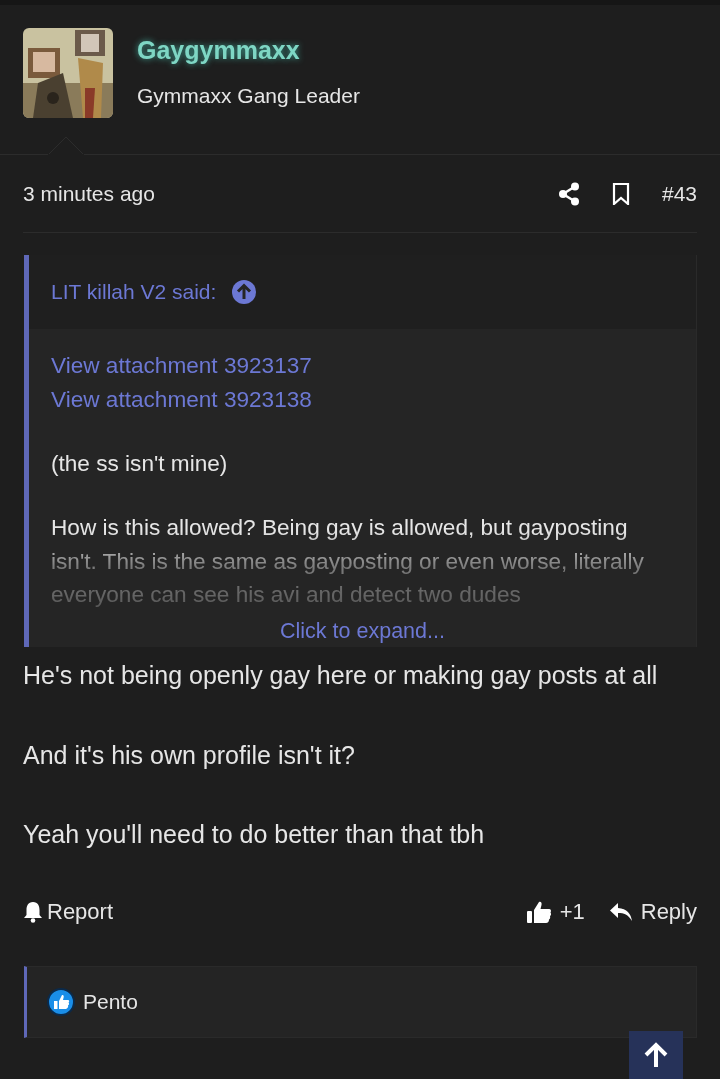  Describe the element at coordinates (568, 193) in the screenshot. I see `share-icon` at that location.